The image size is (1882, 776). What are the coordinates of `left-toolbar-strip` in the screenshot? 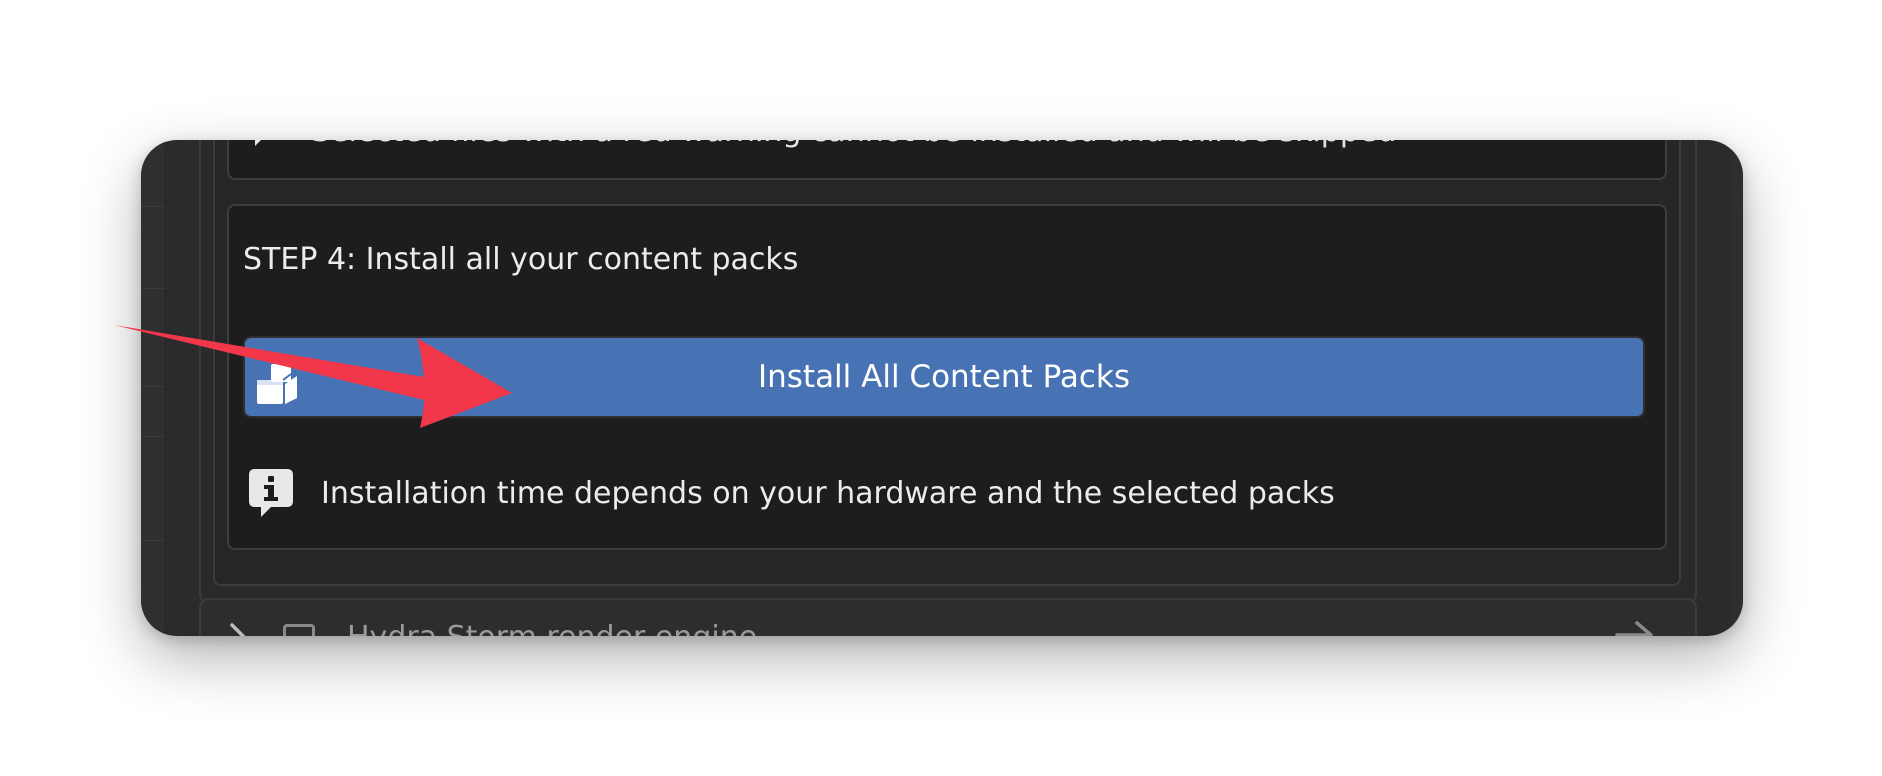 It's located at (153, 388).